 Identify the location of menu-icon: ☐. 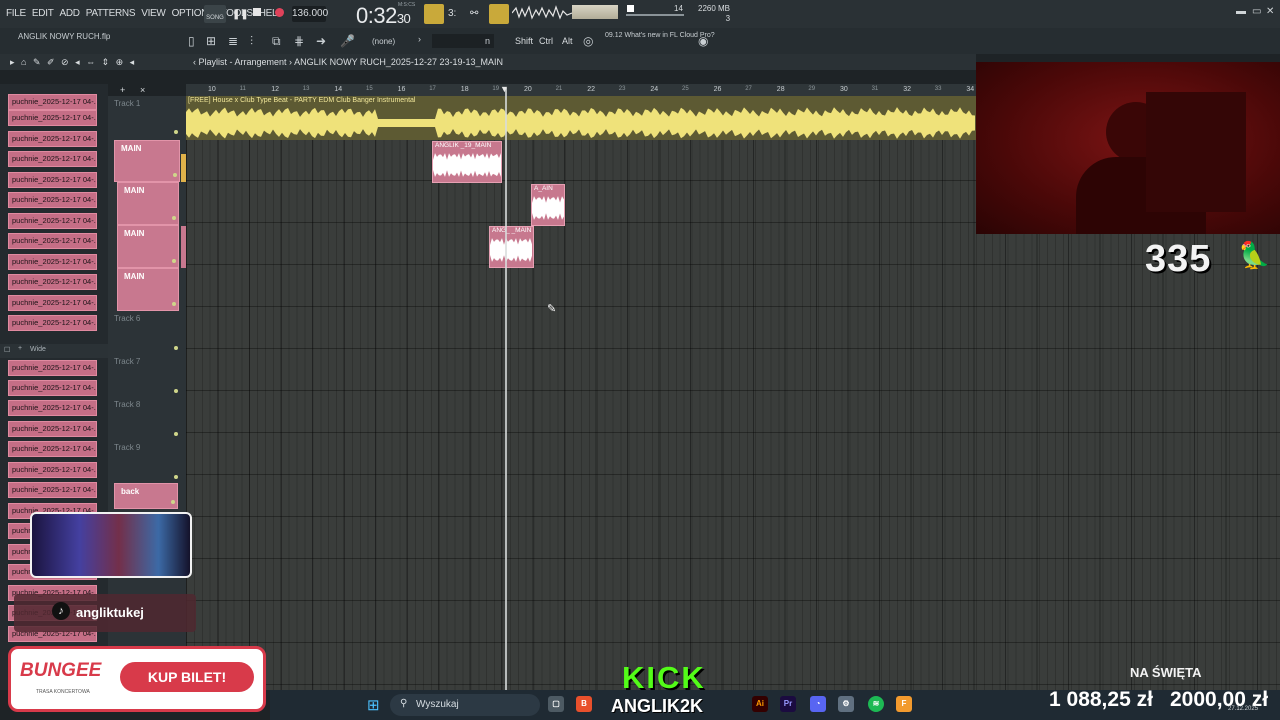
(7, 350).